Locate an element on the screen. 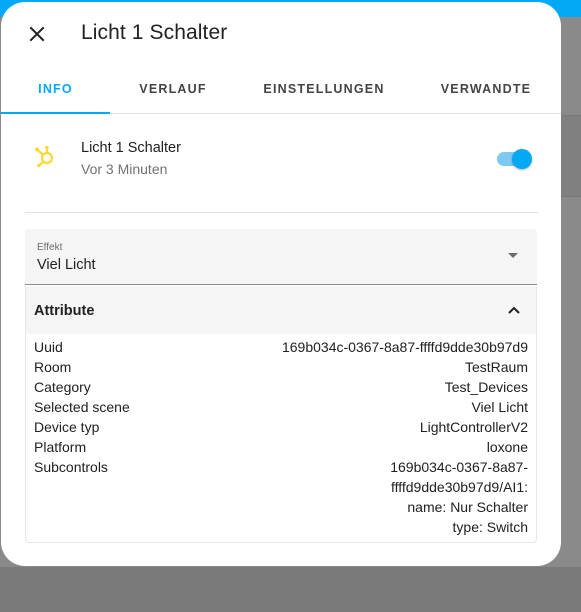  attribute-row: Uuid 169b034c-0367-8a87-ffffd9dde30b97d9 is located at coordinates (281, 347).